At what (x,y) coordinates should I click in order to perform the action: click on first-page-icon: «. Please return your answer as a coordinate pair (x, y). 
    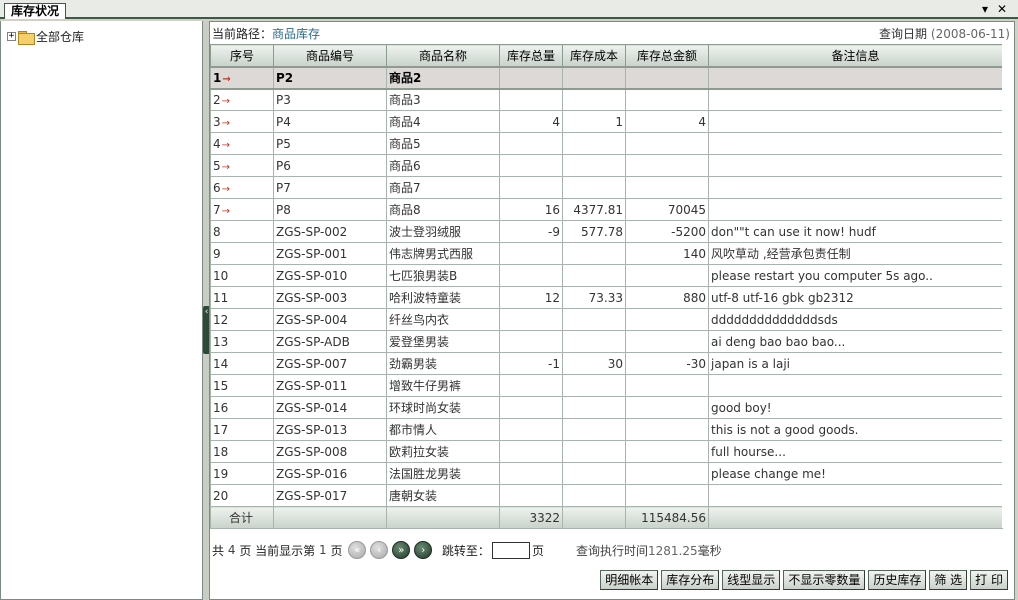
    Looking at the image, I should click on (357, 550).